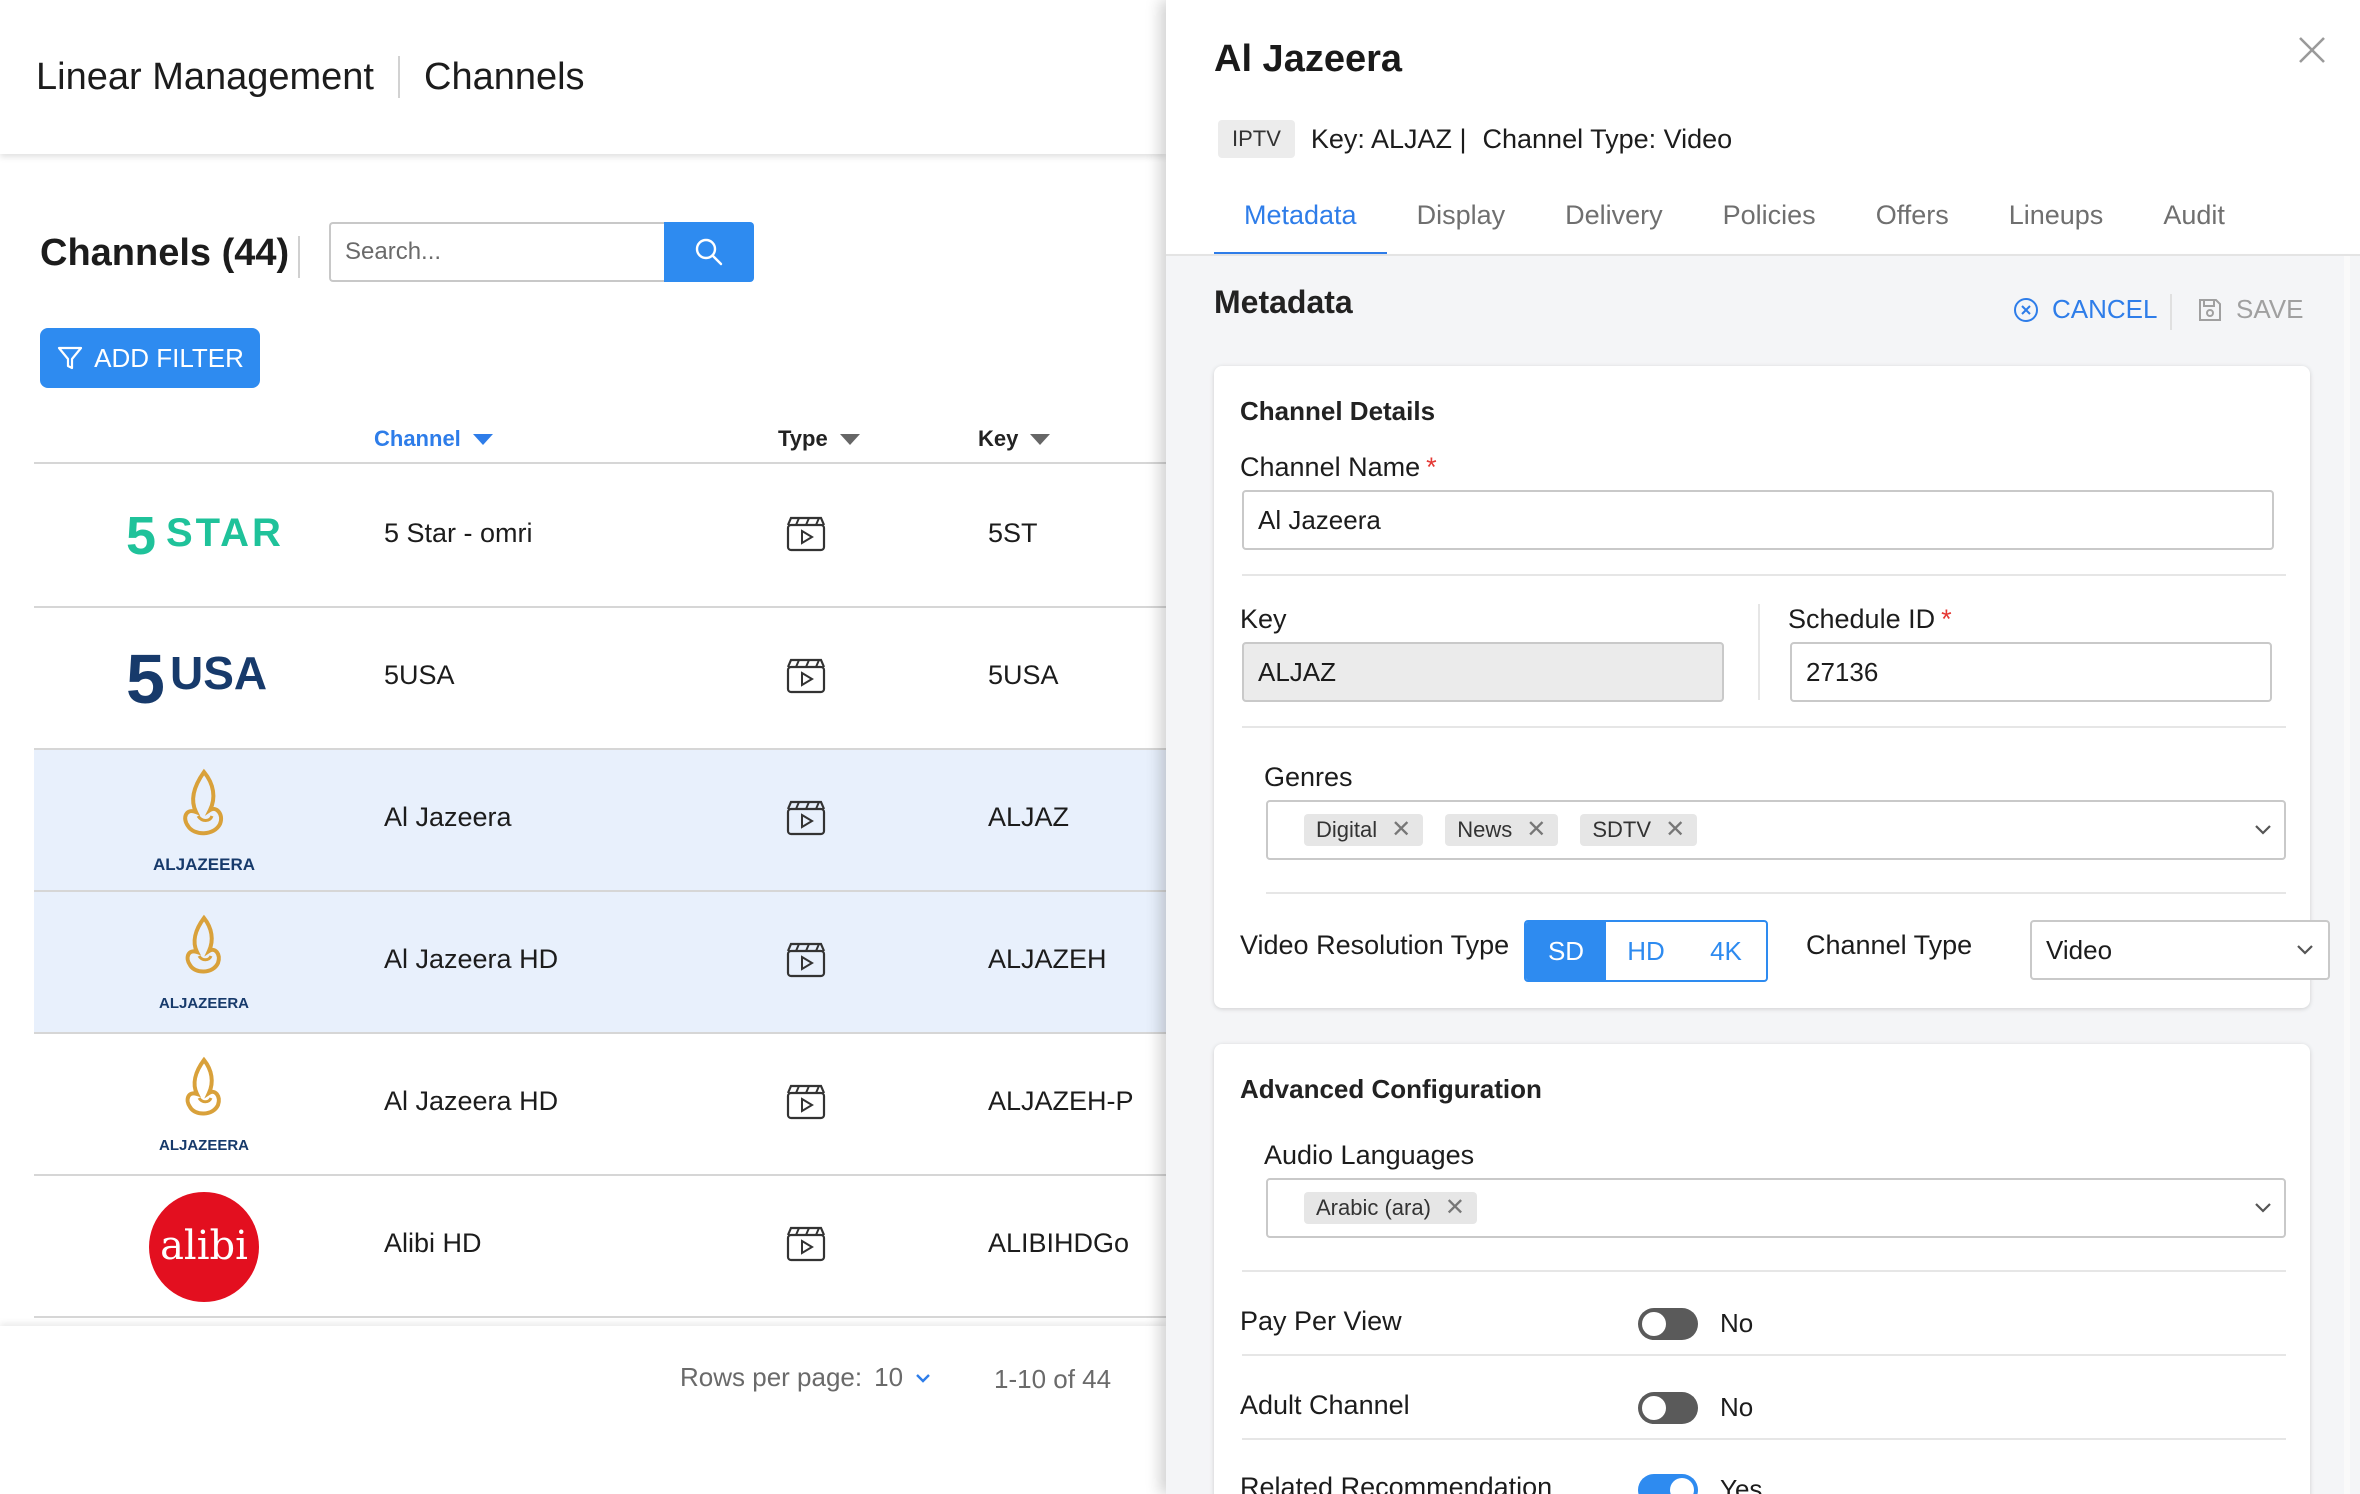 This screenshot has height=1494, width=2360. I want to click on key-field: ALJAZ, so click(1483, 672).